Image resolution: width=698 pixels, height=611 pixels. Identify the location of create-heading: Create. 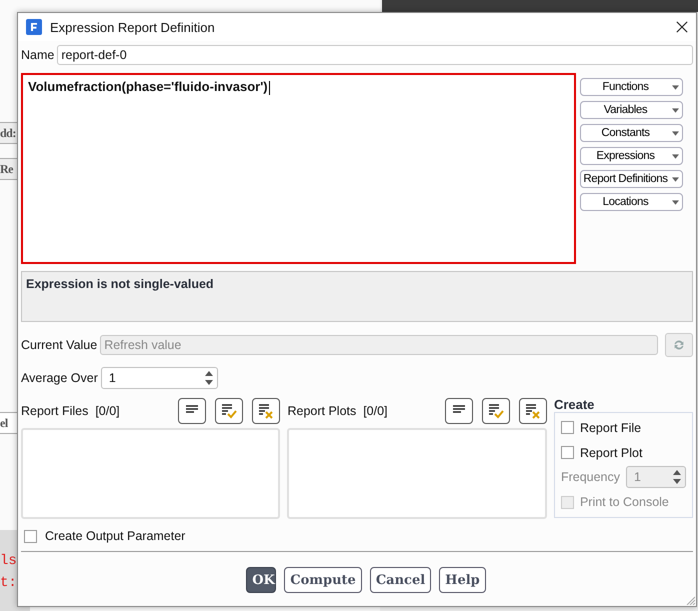
(575, 404).